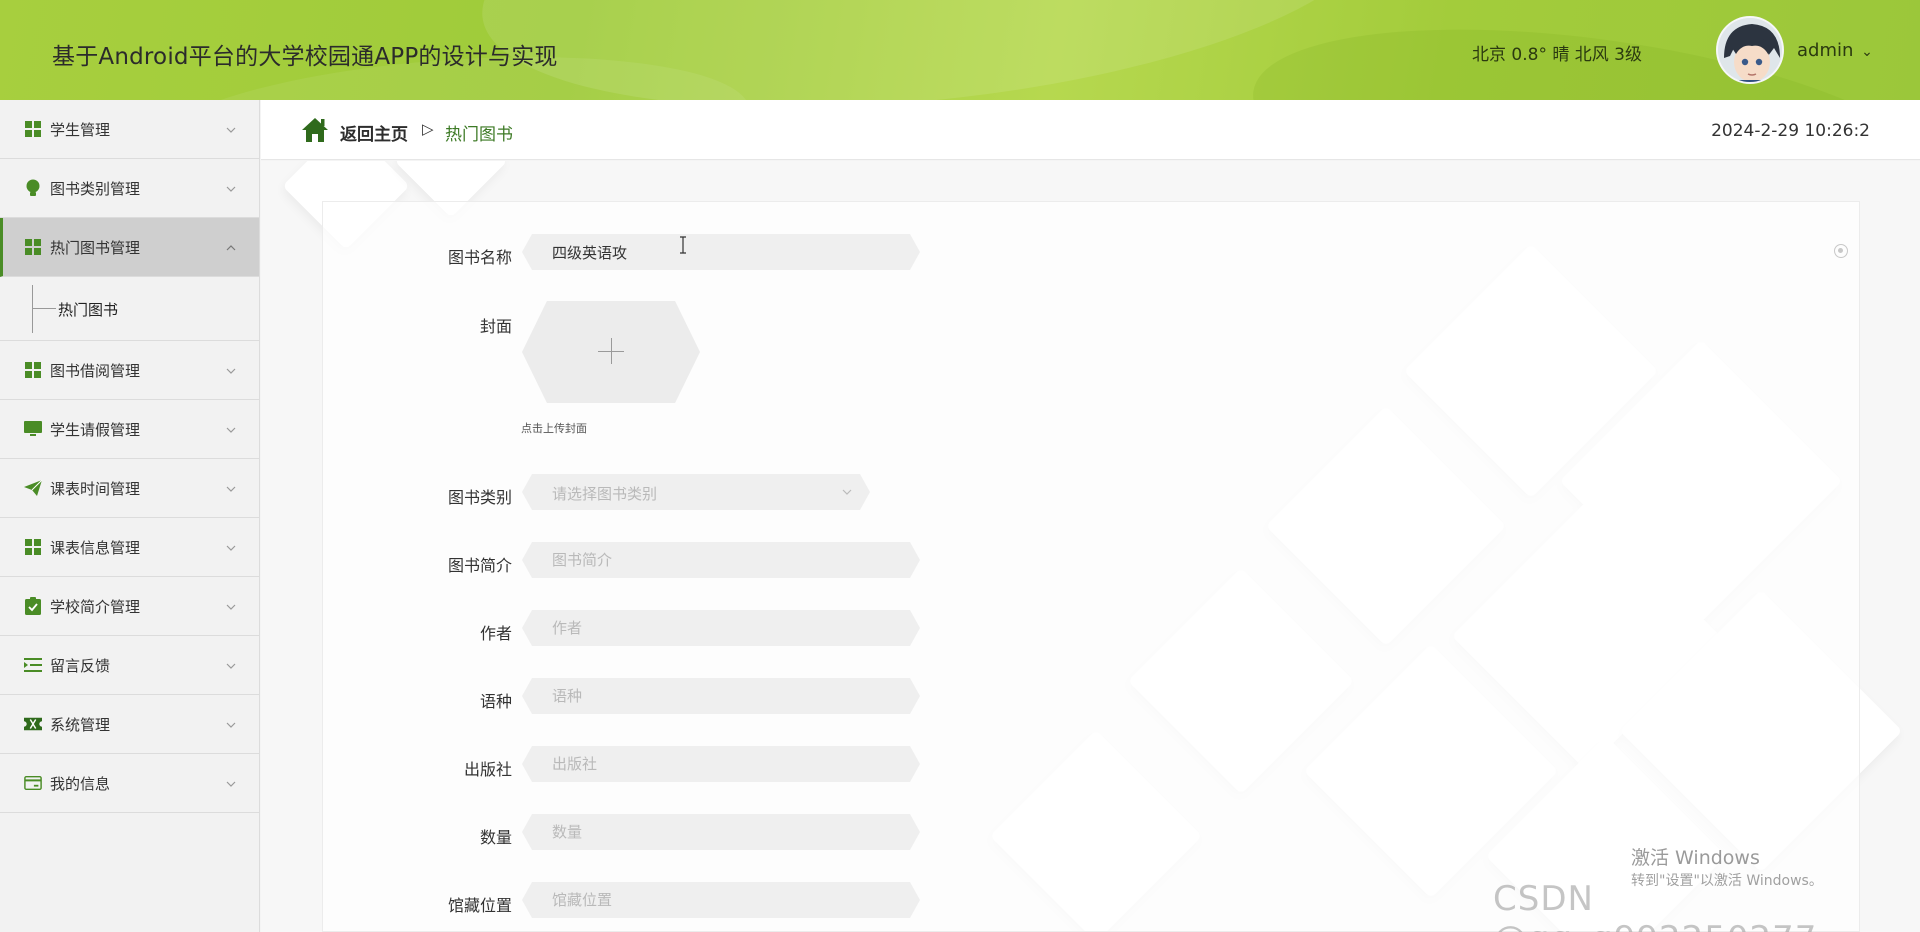 This screenshot has height=932, width=1920. I want to click on sidebar-item-label: 图书借阅管理, so click(95, 370).